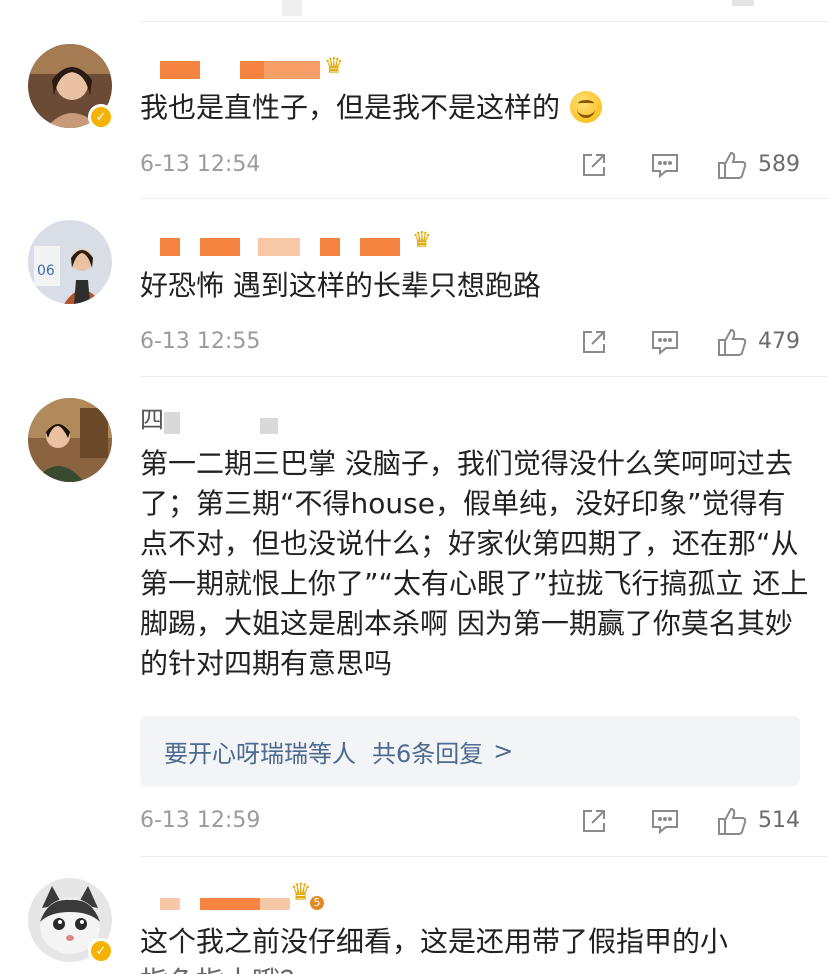  Describe the element at coordinates (200, 164) in the screenshot. I see `timestamp: 6-13 12:54` at that location.